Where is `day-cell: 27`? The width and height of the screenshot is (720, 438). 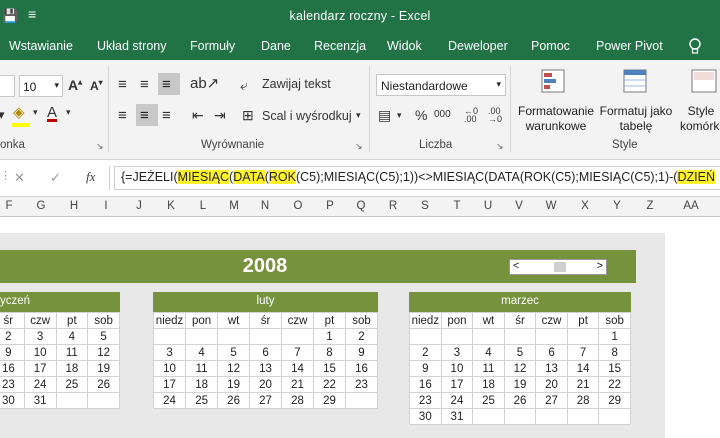 day-cell: 27 is located at coordinates (551, 400).